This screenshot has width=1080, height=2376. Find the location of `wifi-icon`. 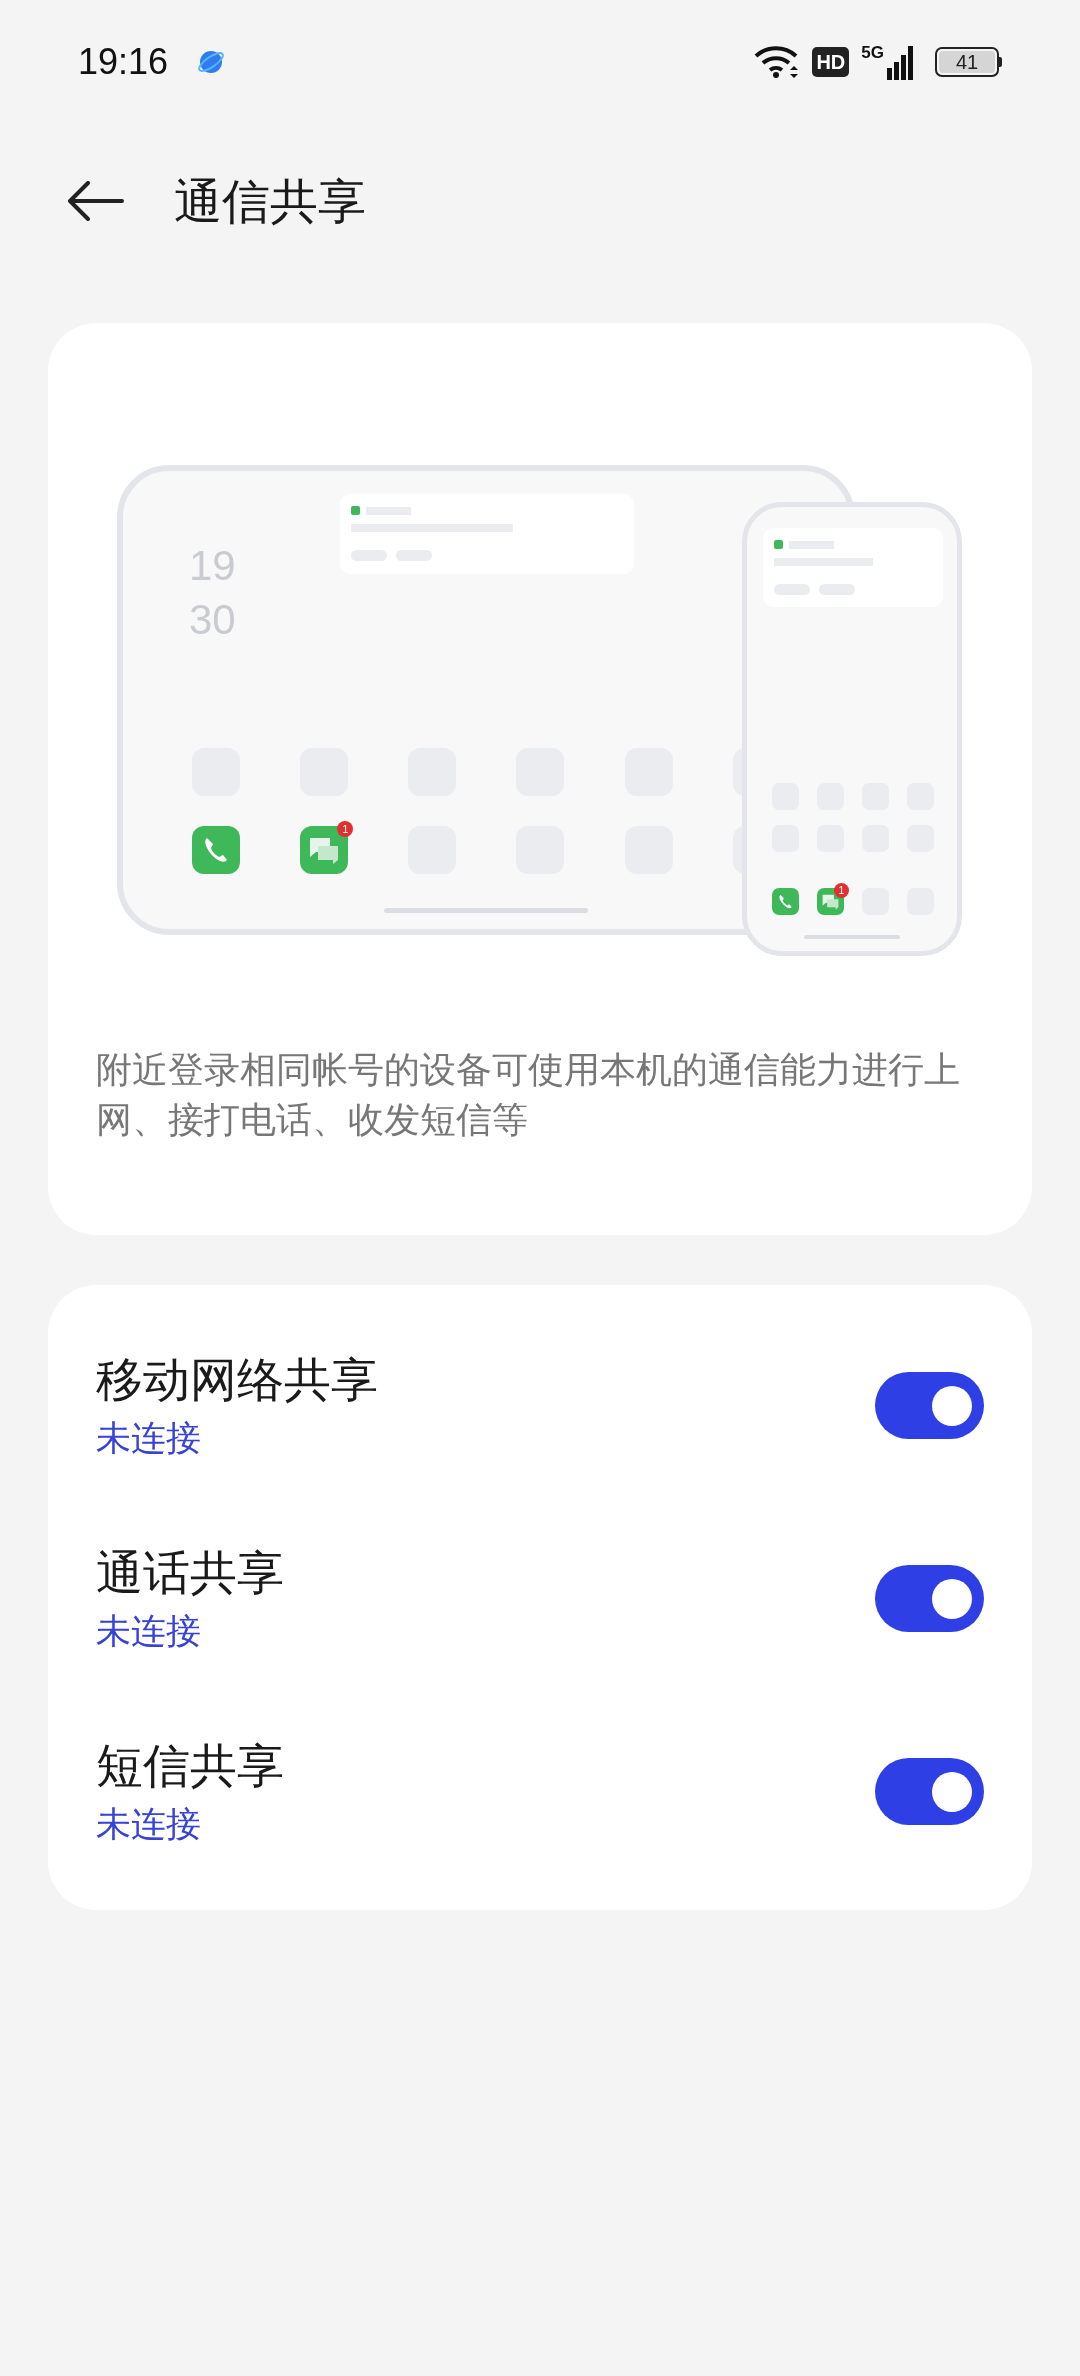

wifi-icon is located at coordinates (777, 62).